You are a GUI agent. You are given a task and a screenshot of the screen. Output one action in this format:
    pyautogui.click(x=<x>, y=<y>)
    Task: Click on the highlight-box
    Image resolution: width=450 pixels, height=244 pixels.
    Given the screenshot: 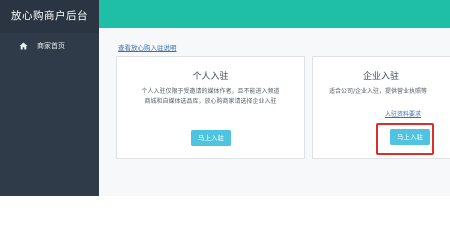 What is the action you would take?
    pyautogui.click(x=405, y=139)
    